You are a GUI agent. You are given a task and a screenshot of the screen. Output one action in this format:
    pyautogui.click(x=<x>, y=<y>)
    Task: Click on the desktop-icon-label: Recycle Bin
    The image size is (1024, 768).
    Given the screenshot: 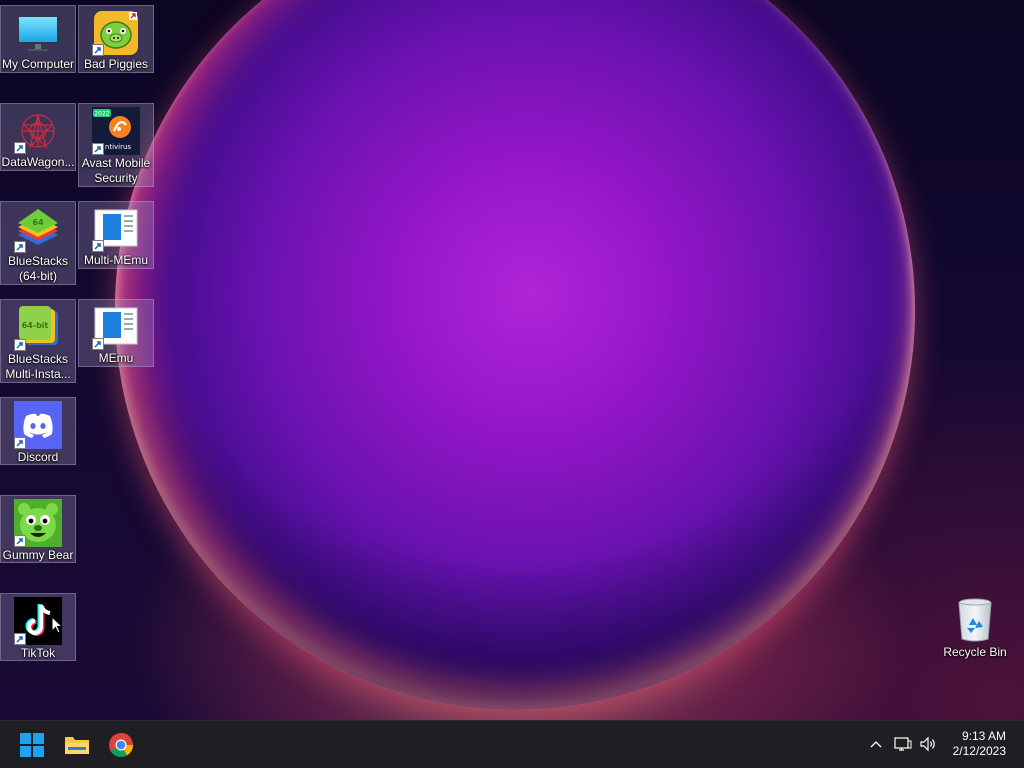 What is the action you would take?
    pyautogui.click(x=975, y=652)
    